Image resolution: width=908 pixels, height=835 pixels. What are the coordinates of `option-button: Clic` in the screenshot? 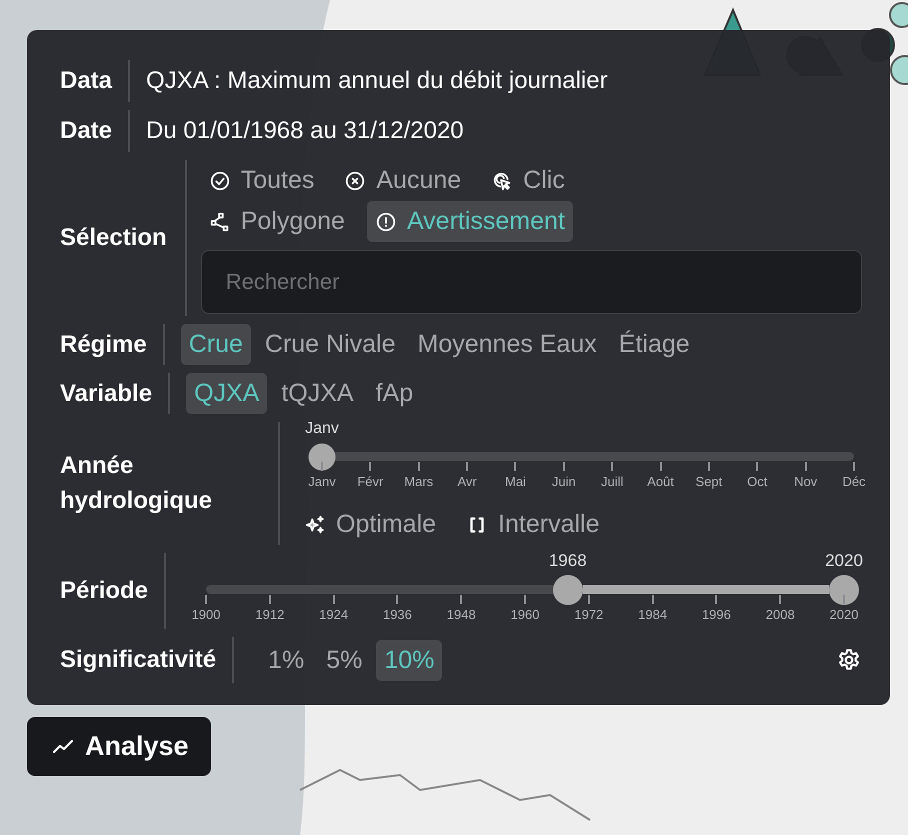 It's located at (528, 180).